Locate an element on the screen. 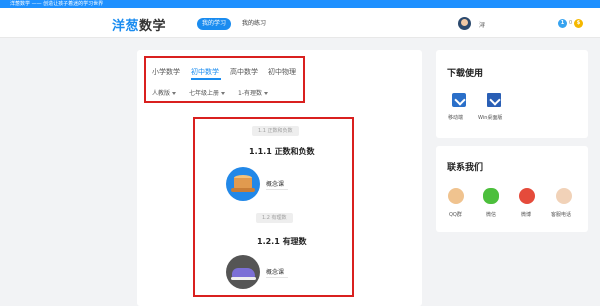 This screenshot has width=600, height=306. windows-download-icon is located at coordinates (494, 100).